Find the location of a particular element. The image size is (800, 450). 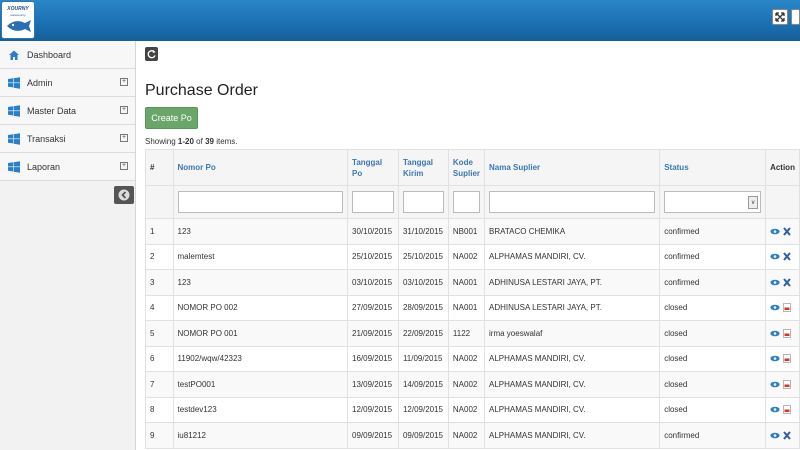

app-logo: XOURNY wwwxourny is located at coordinates (18, 20).